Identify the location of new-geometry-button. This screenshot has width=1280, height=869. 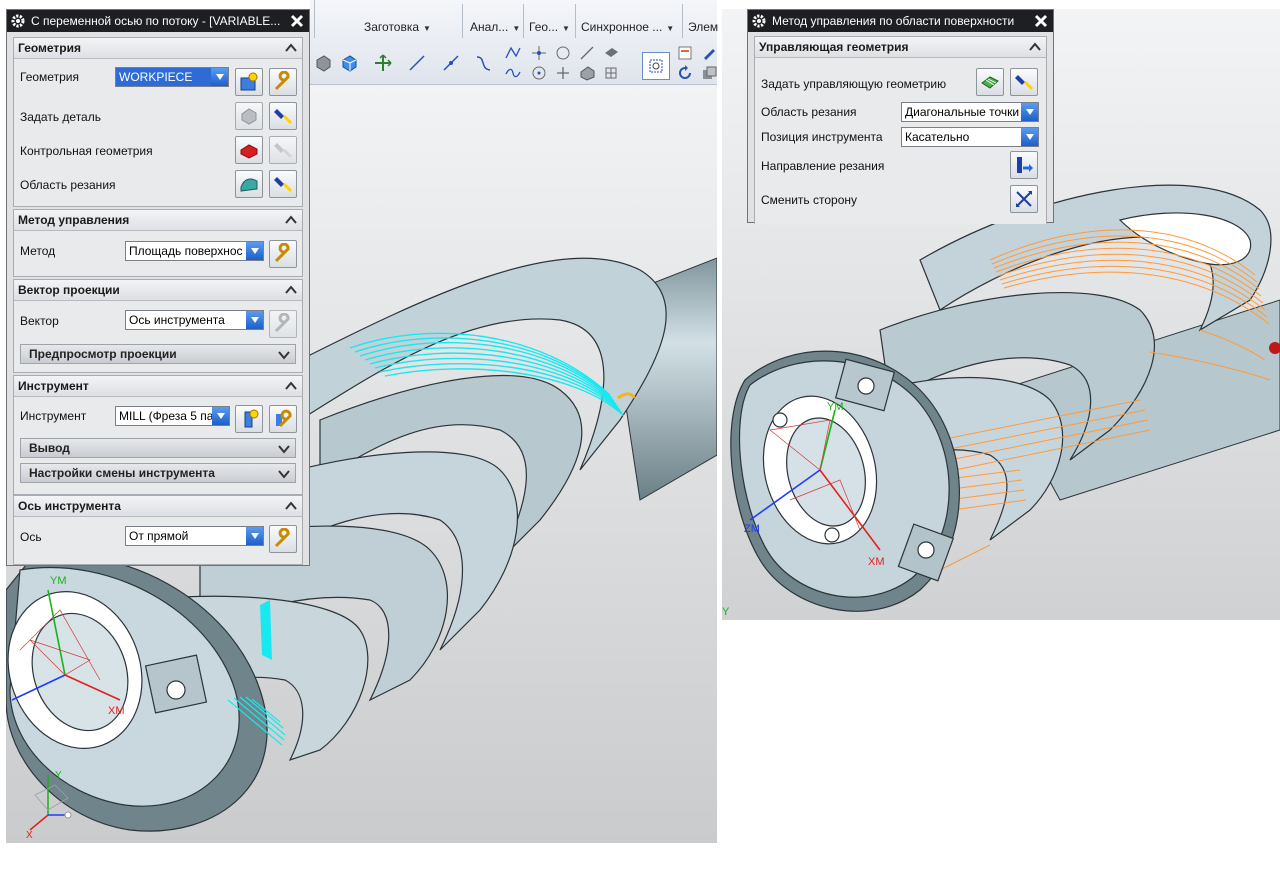
(249, 82).